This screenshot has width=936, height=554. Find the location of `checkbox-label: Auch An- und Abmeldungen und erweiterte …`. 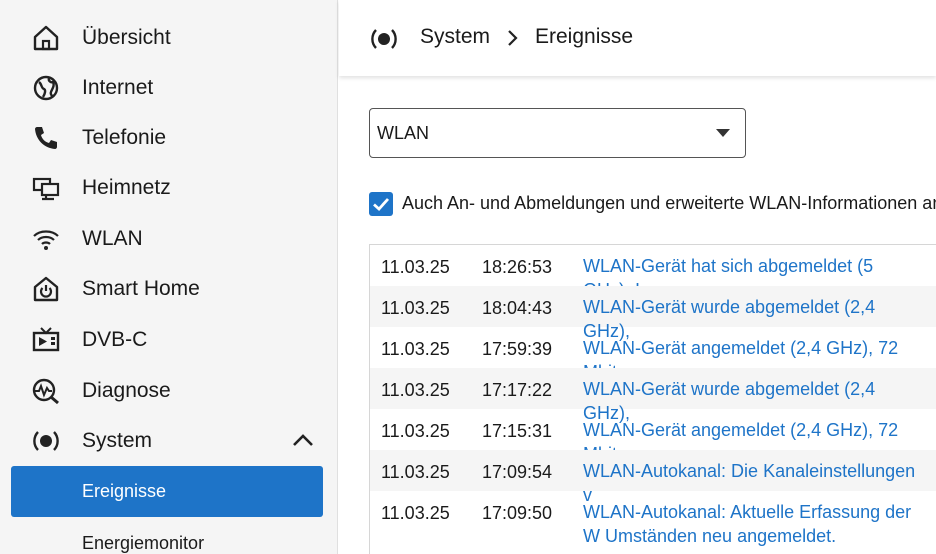

checkbox-label: Auch An- und Abmeldungen und erweiterte … is located at coordinates (669, 203).